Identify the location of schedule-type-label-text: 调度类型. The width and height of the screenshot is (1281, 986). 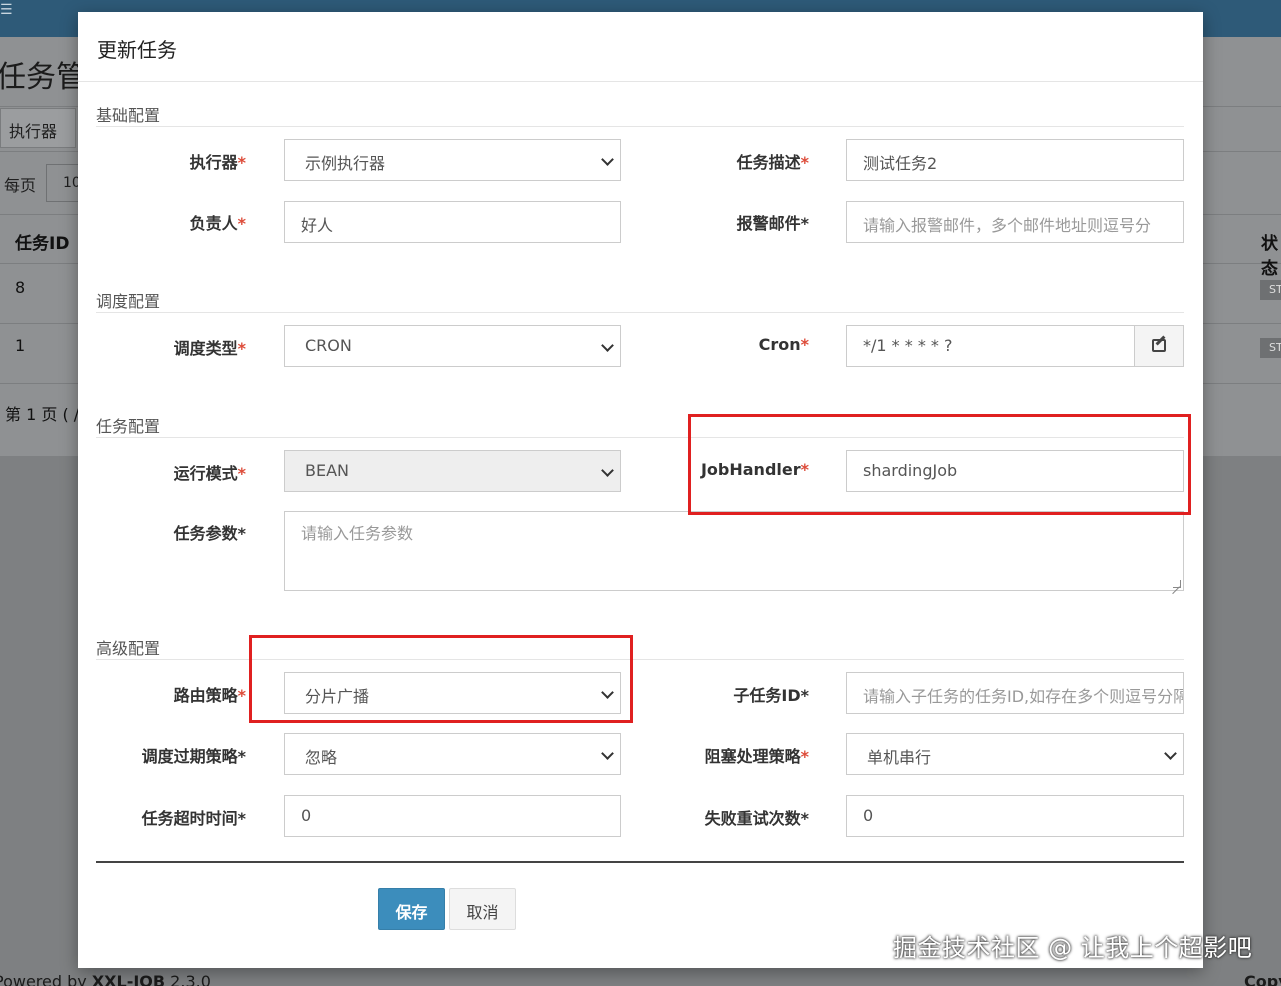
(205, 348).